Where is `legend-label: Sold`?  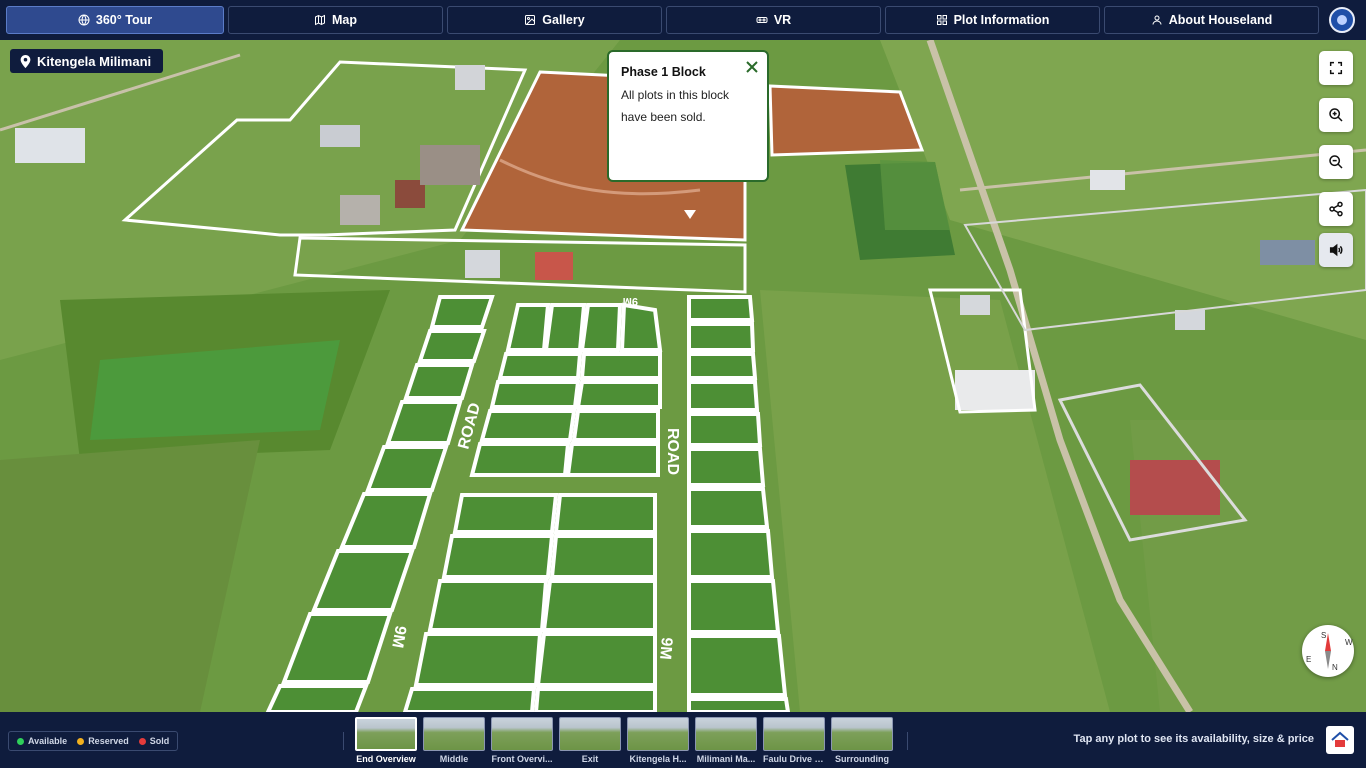
legend-label: Sold is located at coordinates (159, 741).